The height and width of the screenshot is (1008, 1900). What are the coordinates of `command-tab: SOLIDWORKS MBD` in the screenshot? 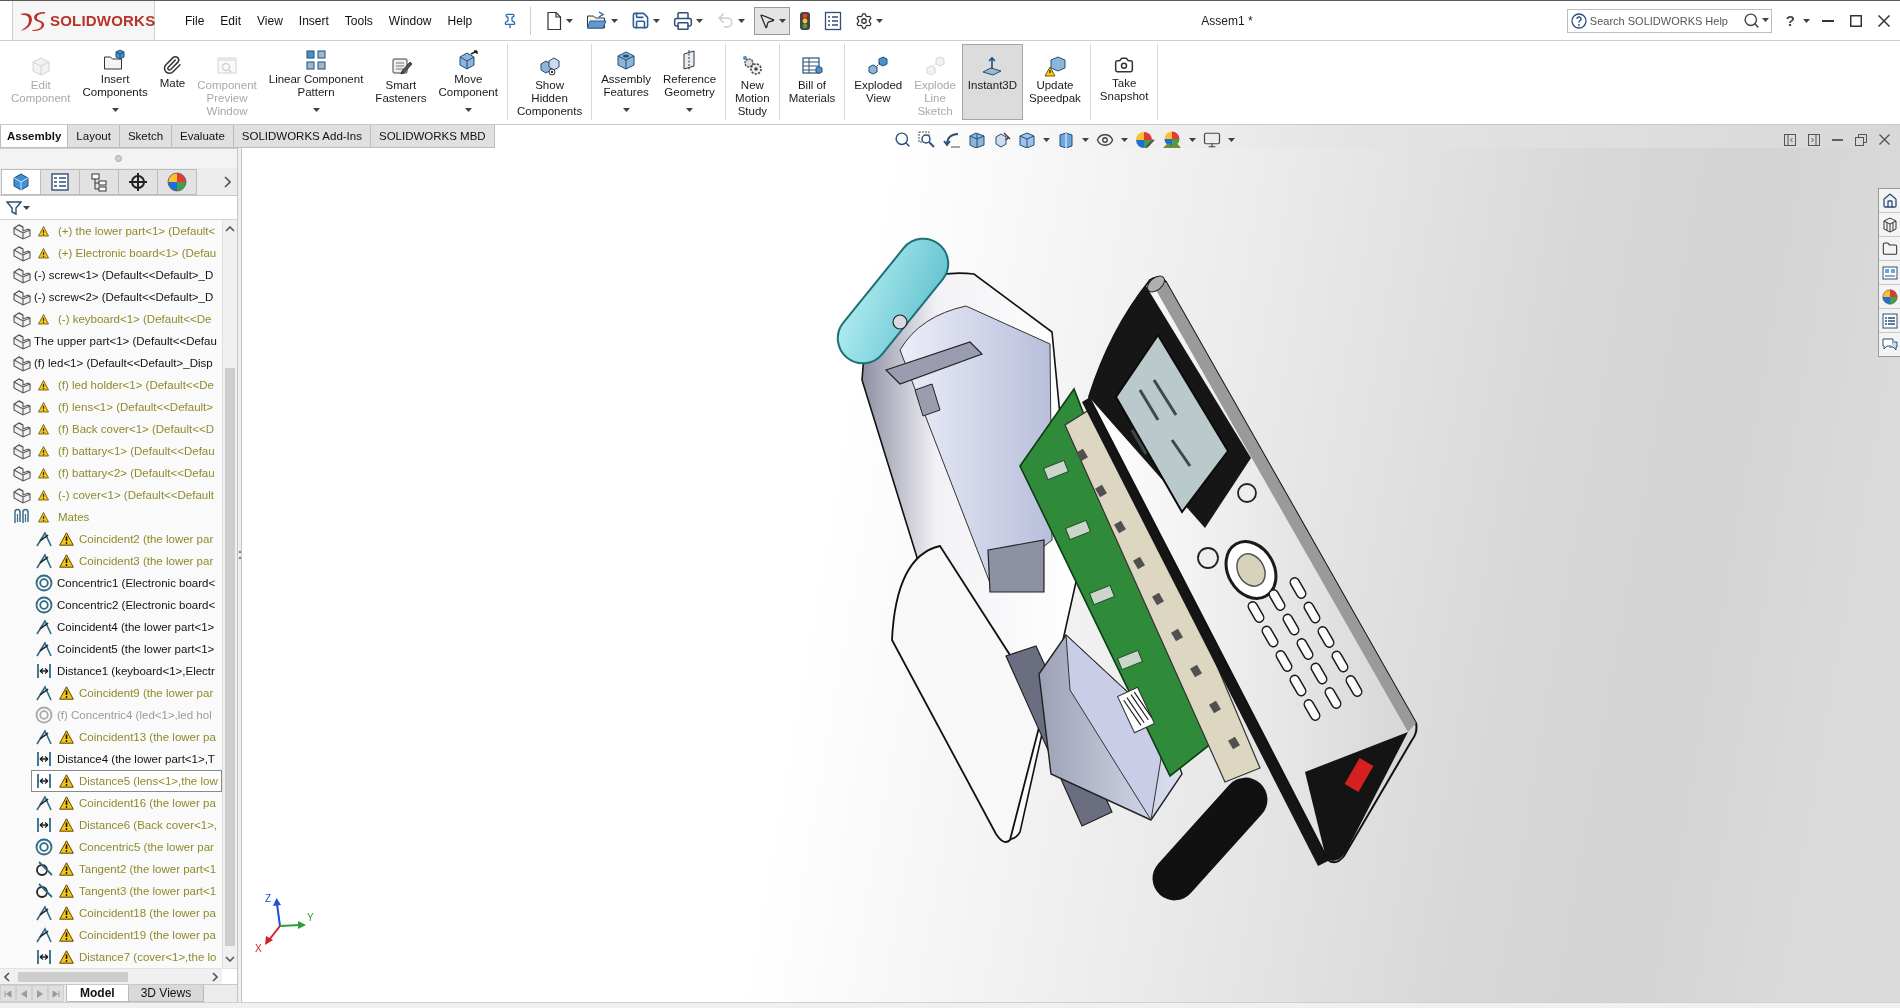 It's located at (432, 136).